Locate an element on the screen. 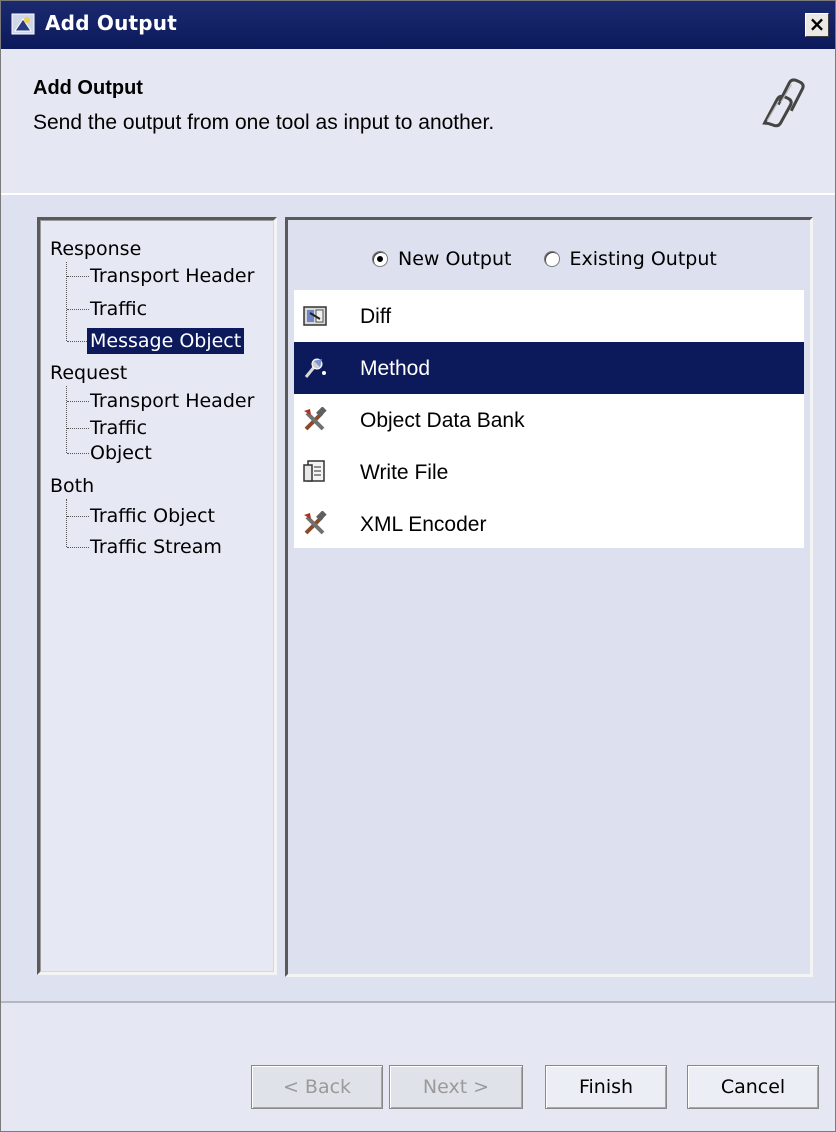 This screenshot has height=1132, width=836. output-mode-group: New Output Existing Output is located at coordinates (557, 260).